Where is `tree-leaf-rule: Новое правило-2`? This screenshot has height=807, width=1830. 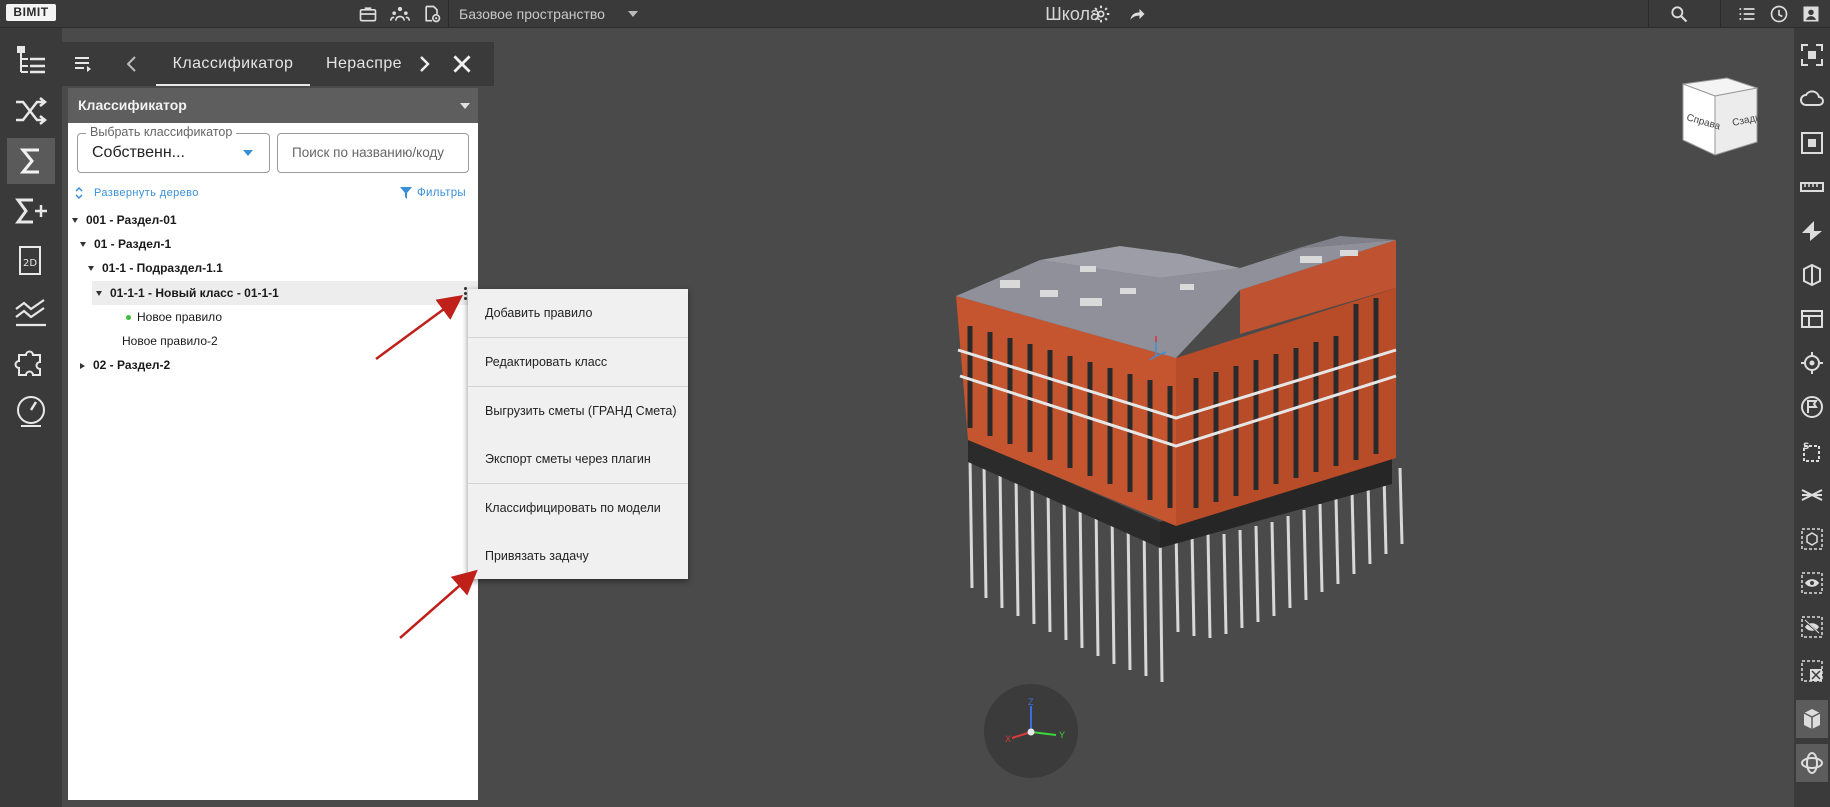 tree-leaf-rule: Новое правило-2 is located at coordinates (170, 341).